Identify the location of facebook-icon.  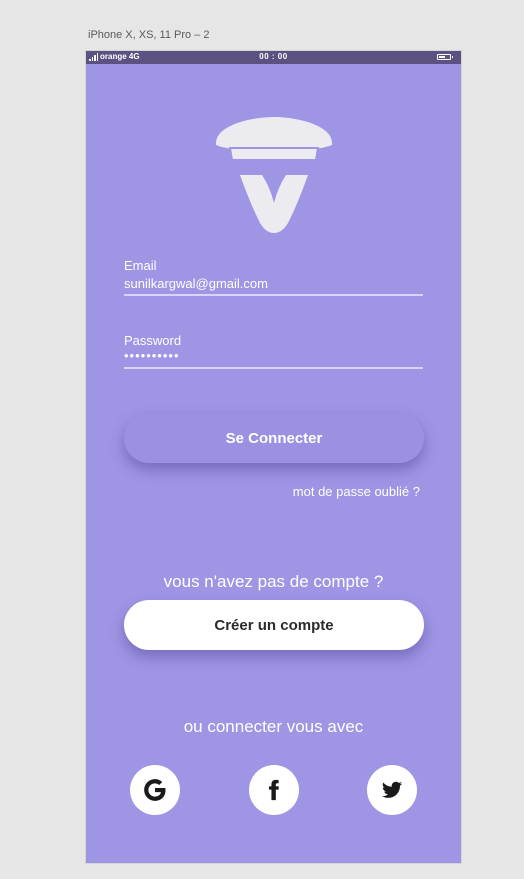
(273, 790).